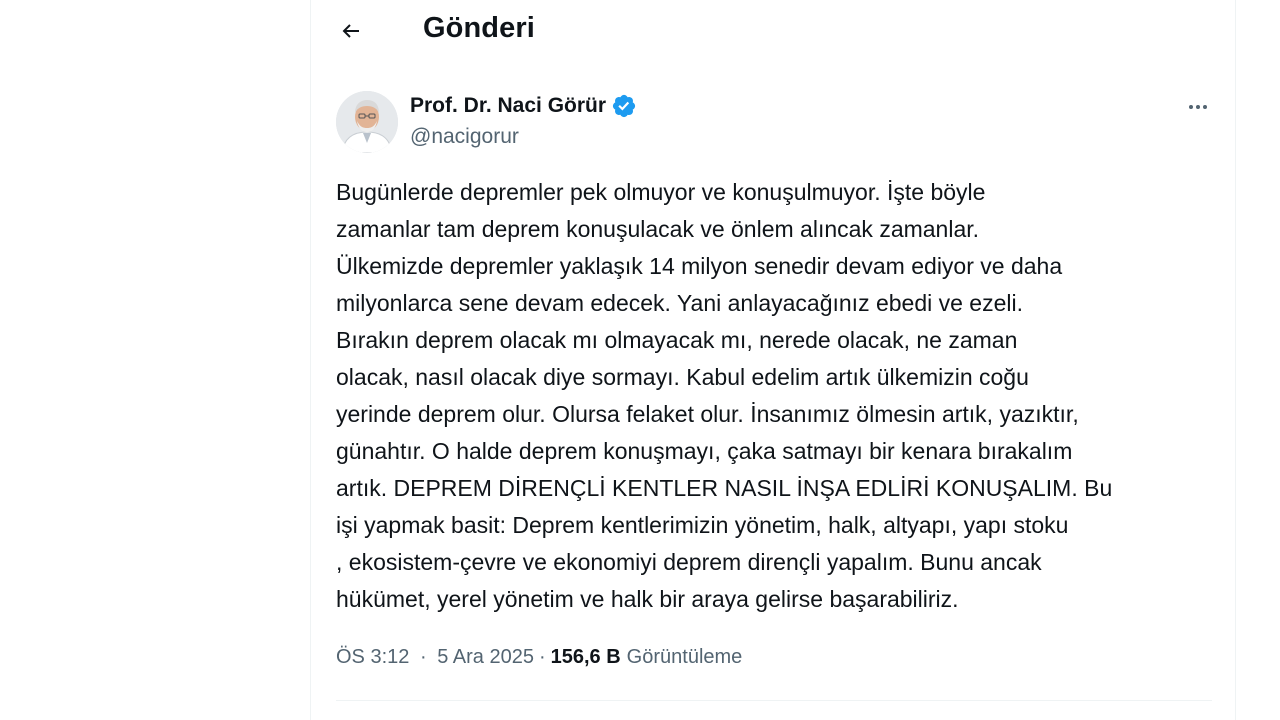 This screenshot has height=720, width=1280. I want to click on more-horizontal-icon, so click(1198, 107).